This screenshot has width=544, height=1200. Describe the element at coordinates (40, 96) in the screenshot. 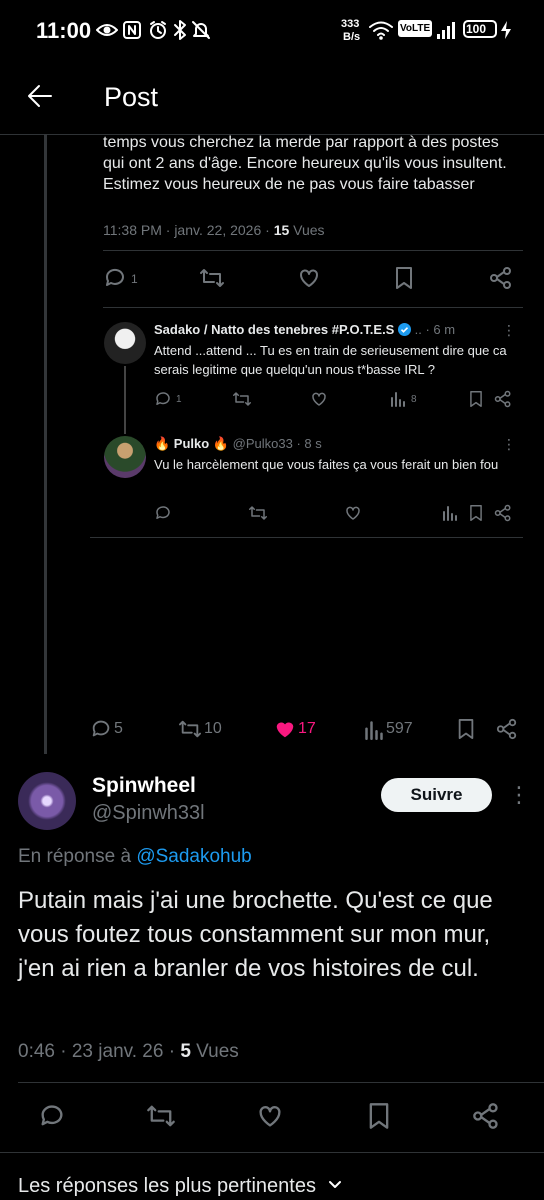

I see `back-button` at that location.